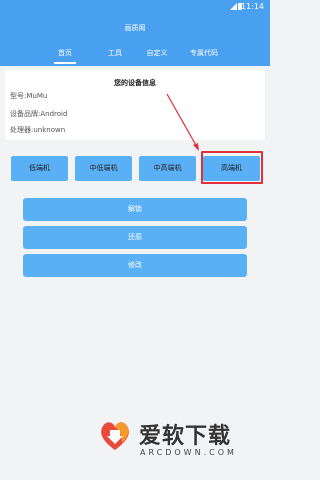 This screenshot has width=320, height=480. Describe the element at coordinates (135, 105) in the screenshot. I see `device-info-card: 您的设备信息 型号:MuMu 设备品牌:Android 处理器:unknown` at that location.